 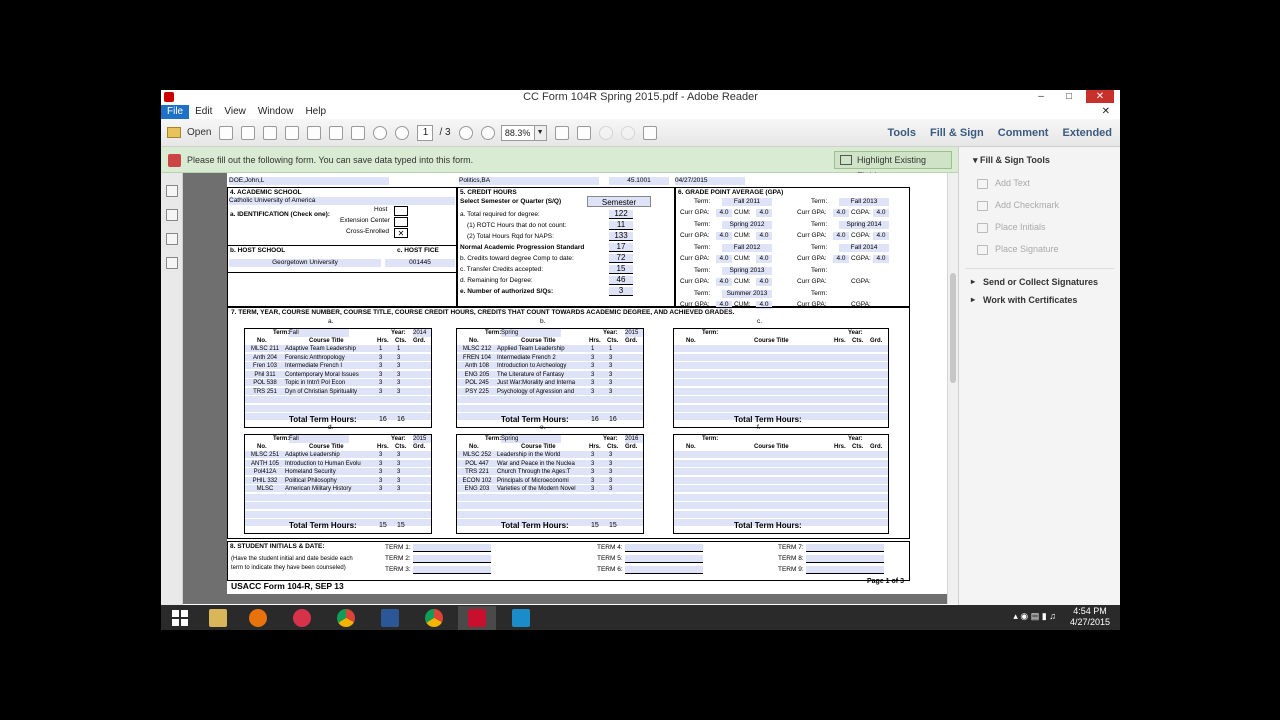 I want to click on course-row: Anth 108 Introduction to Archeology 3 3, so click(x=550, y=366).